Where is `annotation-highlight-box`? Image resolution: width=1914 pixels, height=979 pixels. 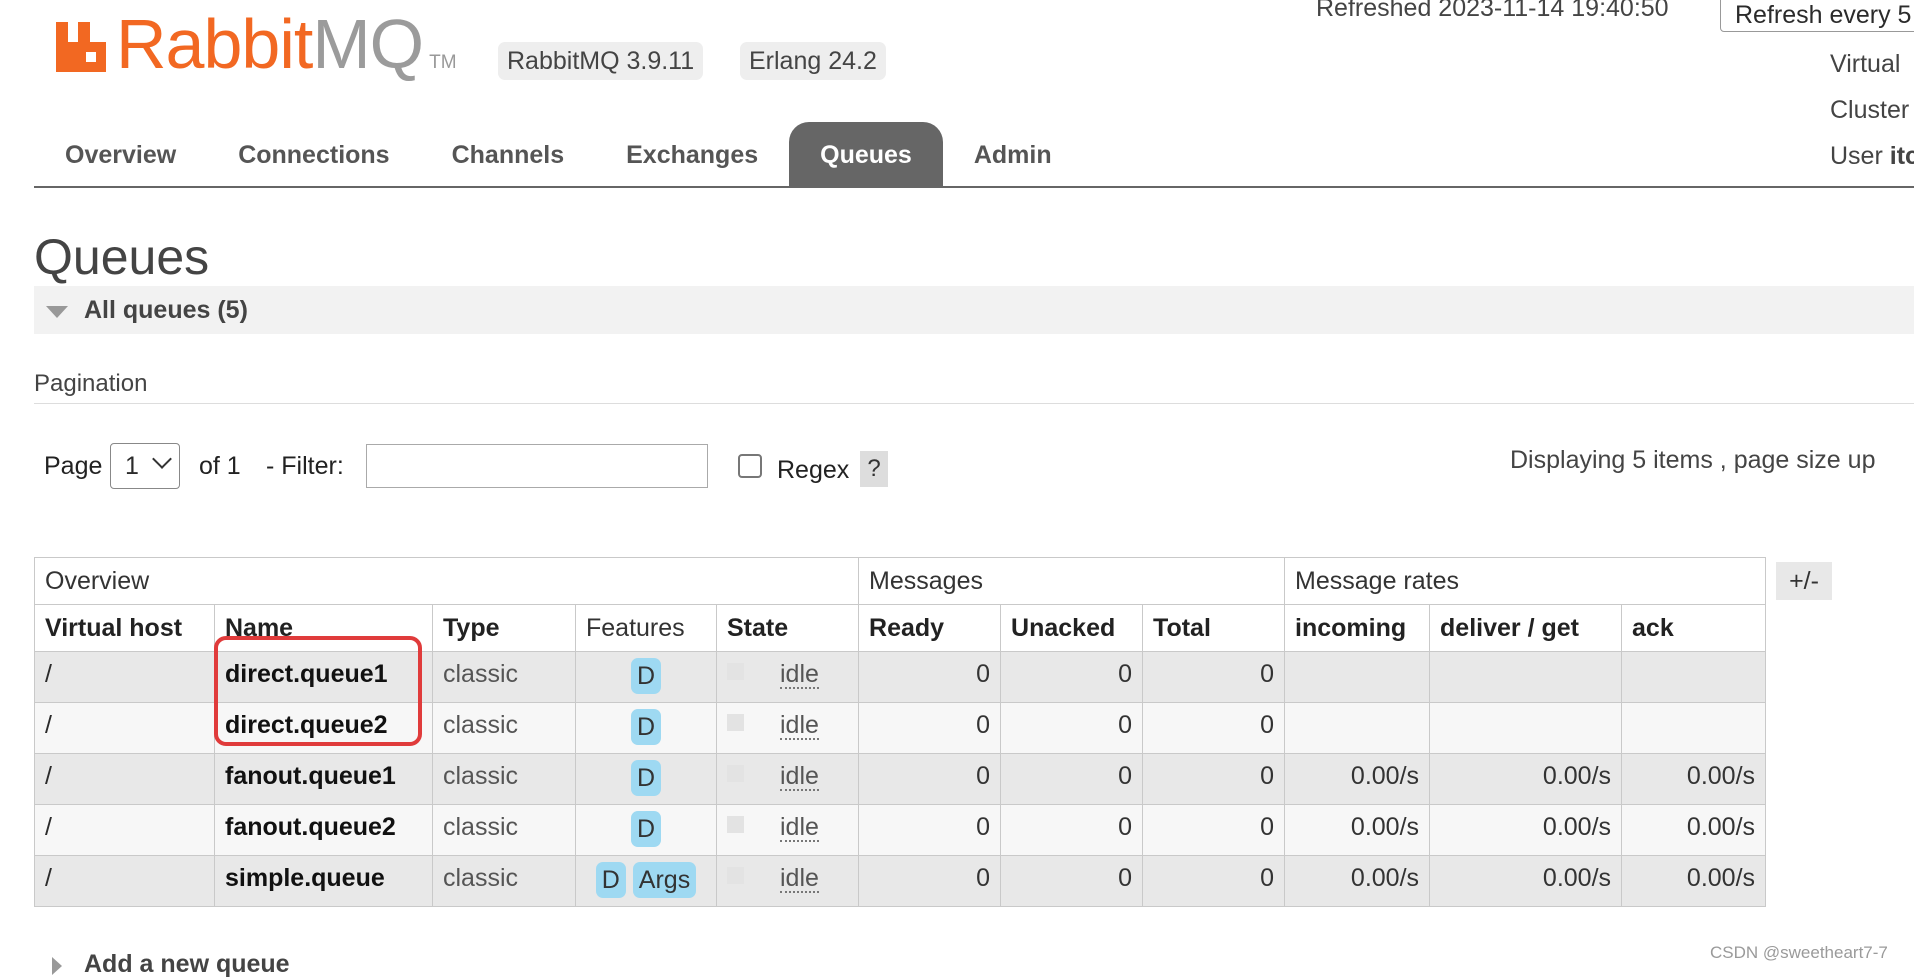 annotation-highlight-box is located at coordinates (318, 691).